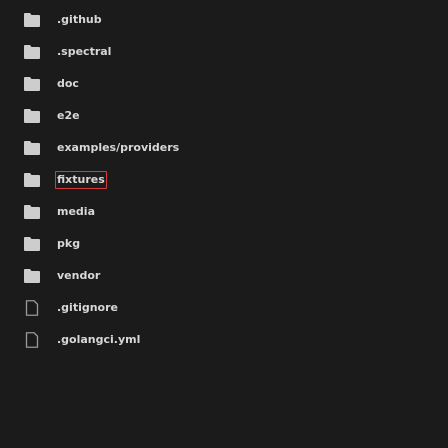 The image size is (448, 448). I want to click on folder-item-spectral: .spectral, so click(224, 52).